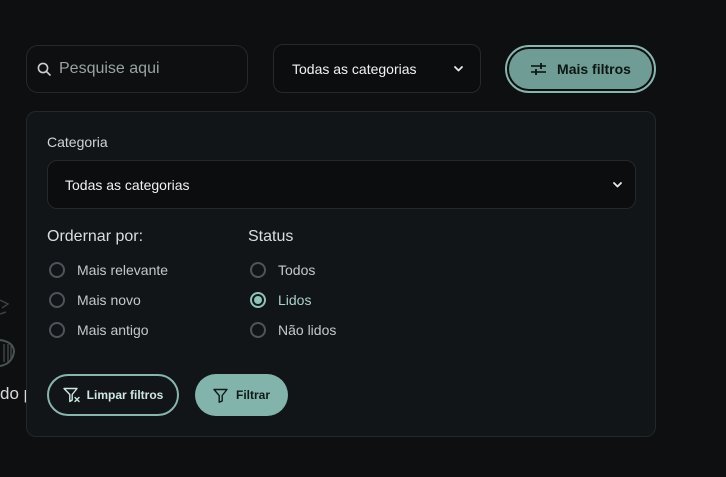 This screenshot has width=726, height=477. What do you see at coordinates (71, 395) in the screenshot?
I see `filter-clear-icon` at bounding box center [71, 395].